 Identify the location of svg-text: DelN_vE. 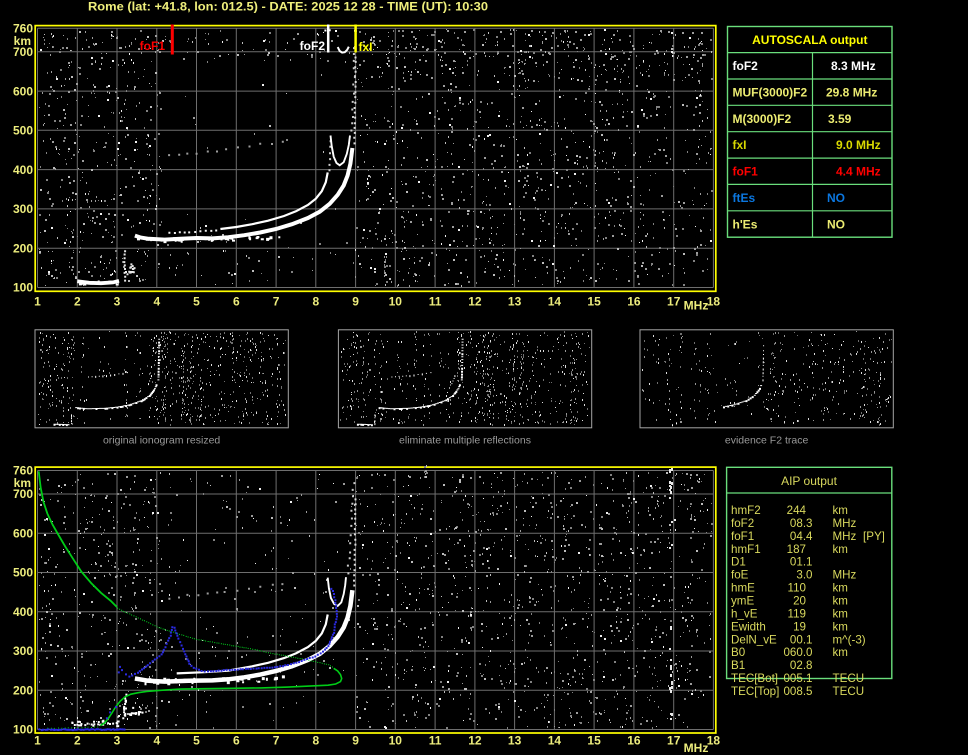
(754, 639).